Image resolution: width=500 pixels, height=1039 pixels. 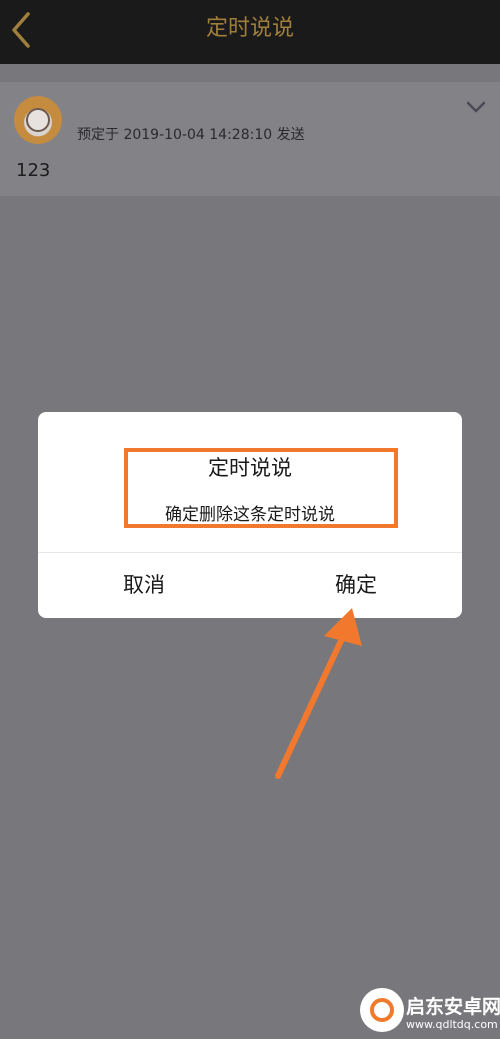 I want to click on highlight-box, so click(x=261, y=488).